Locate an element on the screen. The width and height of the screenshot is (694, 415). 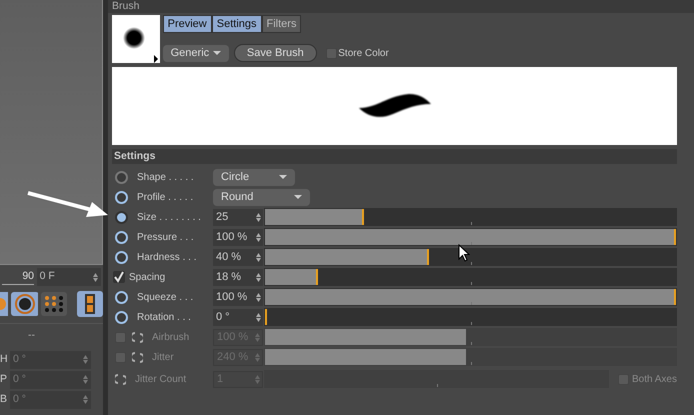
dropdown: Round is located at coordinates (261, 197).